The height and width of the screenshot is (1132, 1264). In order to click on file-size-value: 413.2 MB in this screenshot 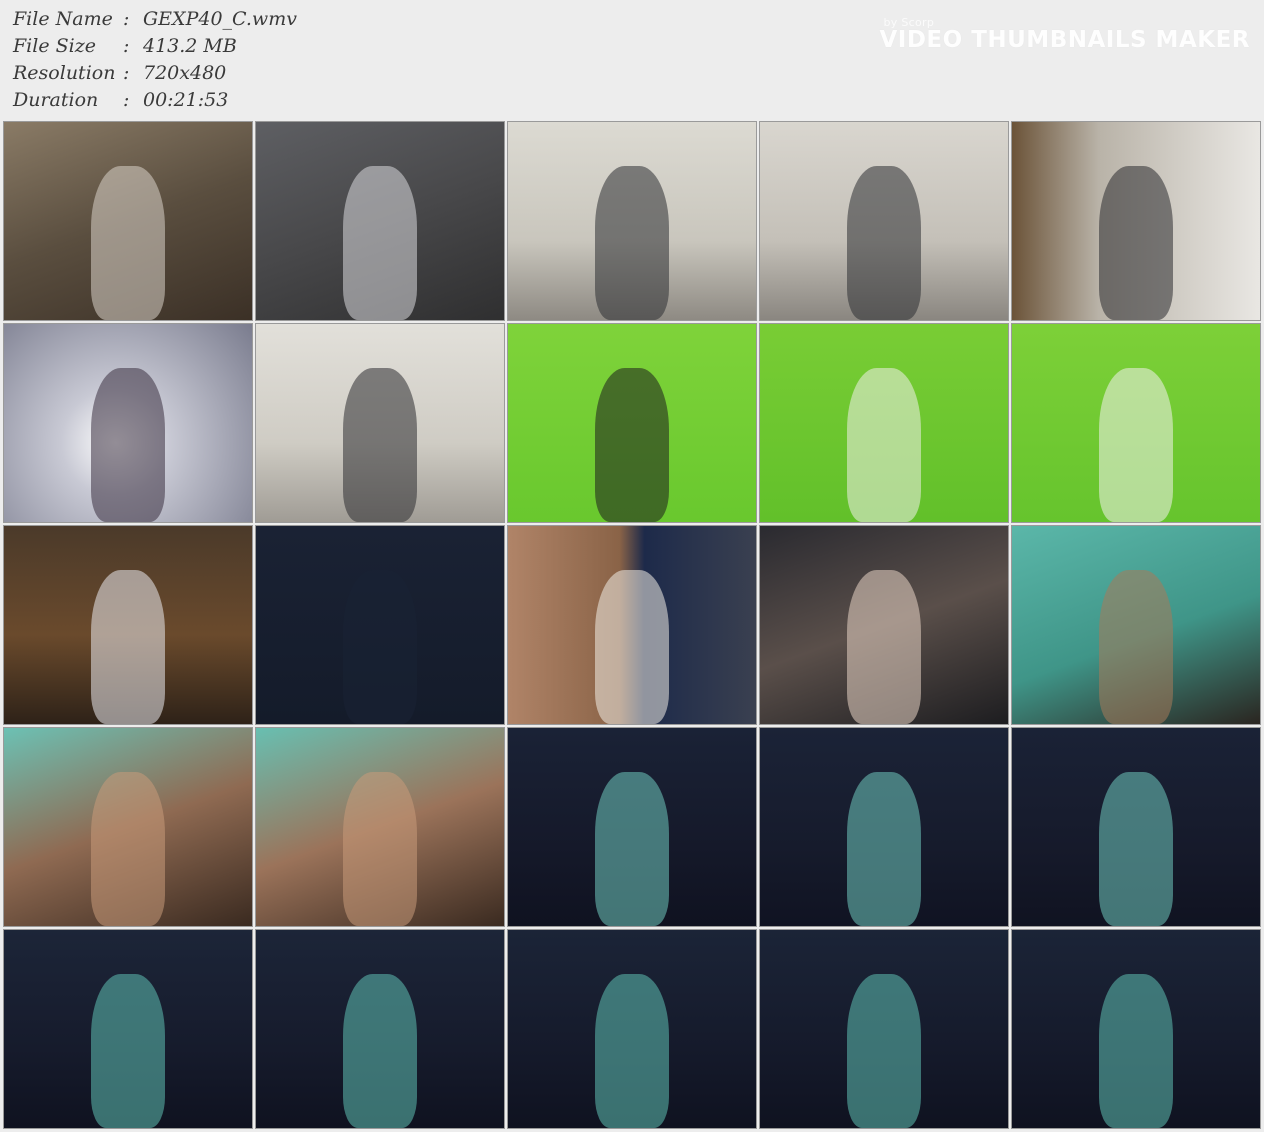, I will do `click(190, 46)`.